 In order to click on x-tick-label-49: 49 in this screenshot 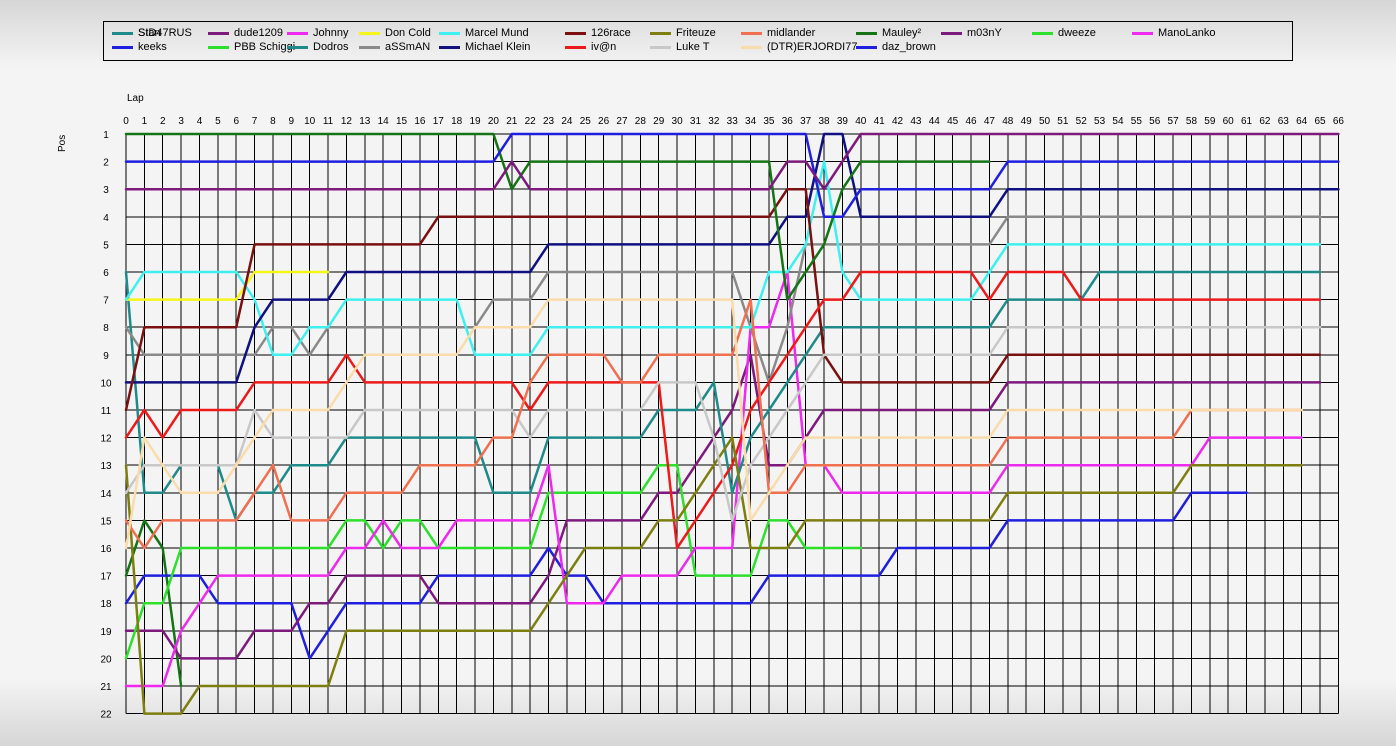, I will do `click(1027, 121)`.